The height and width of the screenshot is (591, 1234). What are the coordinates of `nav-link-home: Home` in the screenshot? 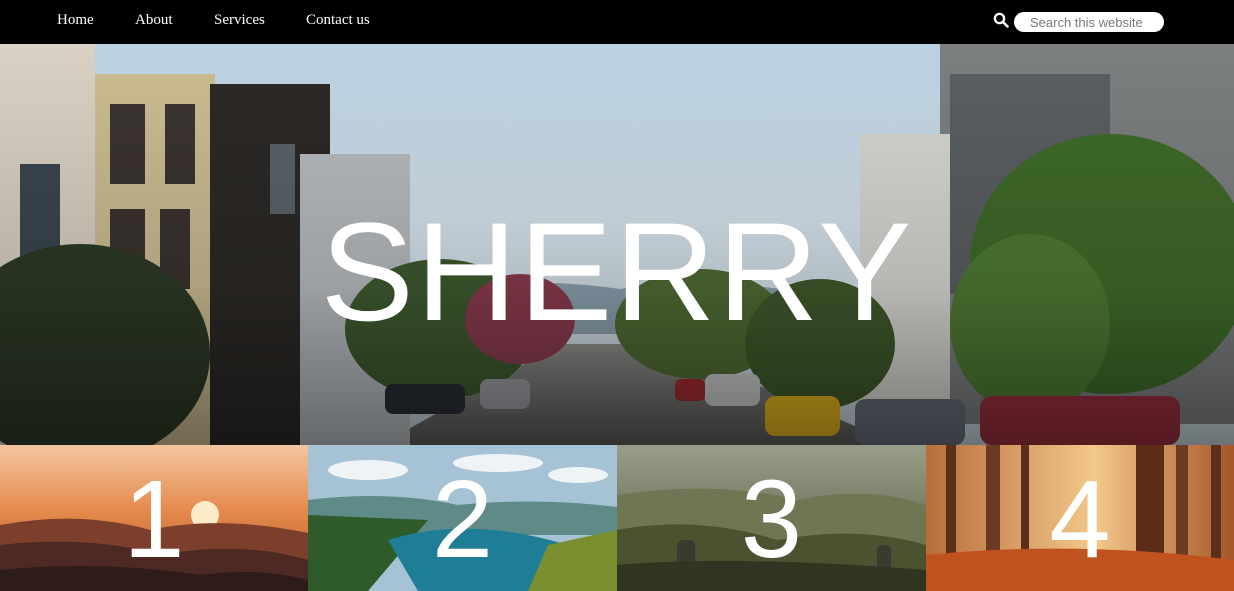 It's located at (75, 20).